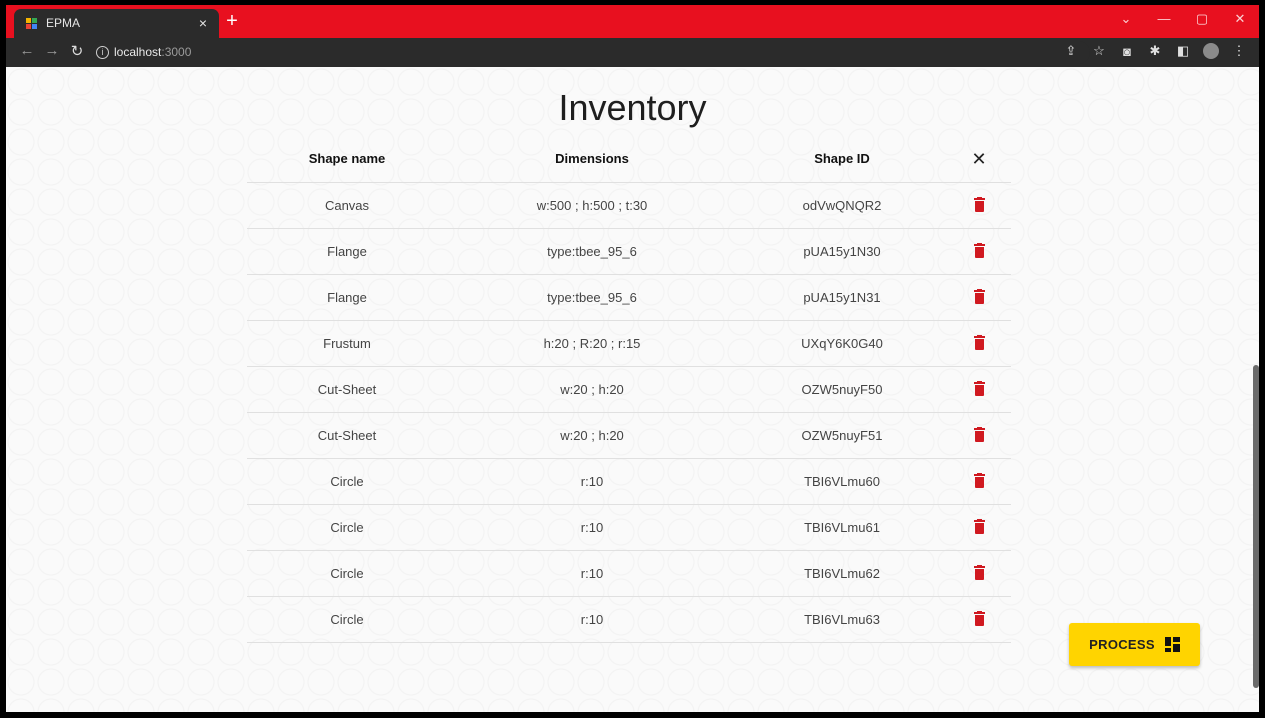  What do you see at coordinates (1127, 51) in the screenshot?
I see `camera-icon: ◙` at bounding box center [1127, 51].